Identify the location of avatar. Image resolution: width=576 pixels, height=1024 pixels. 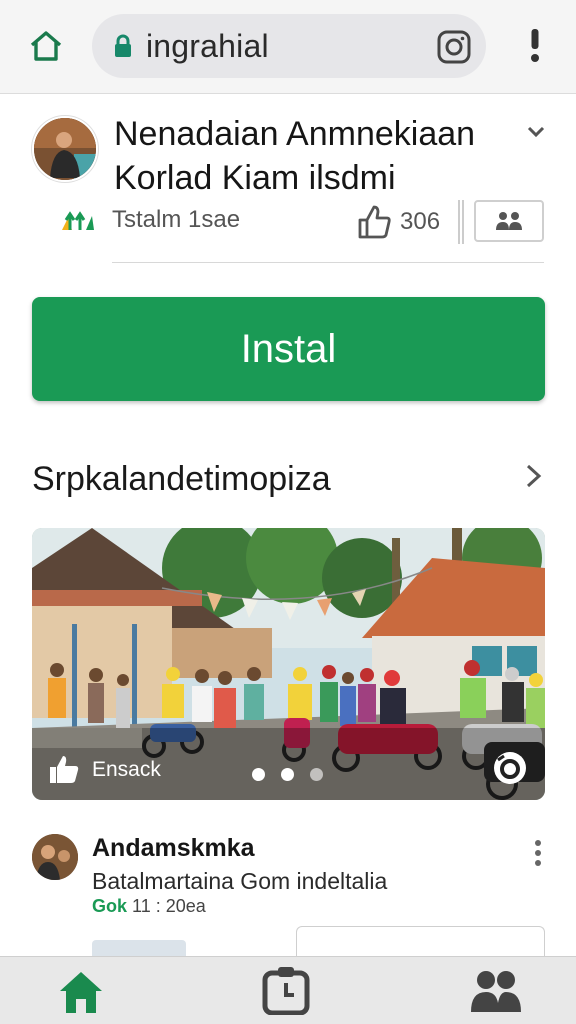
(55, 857).